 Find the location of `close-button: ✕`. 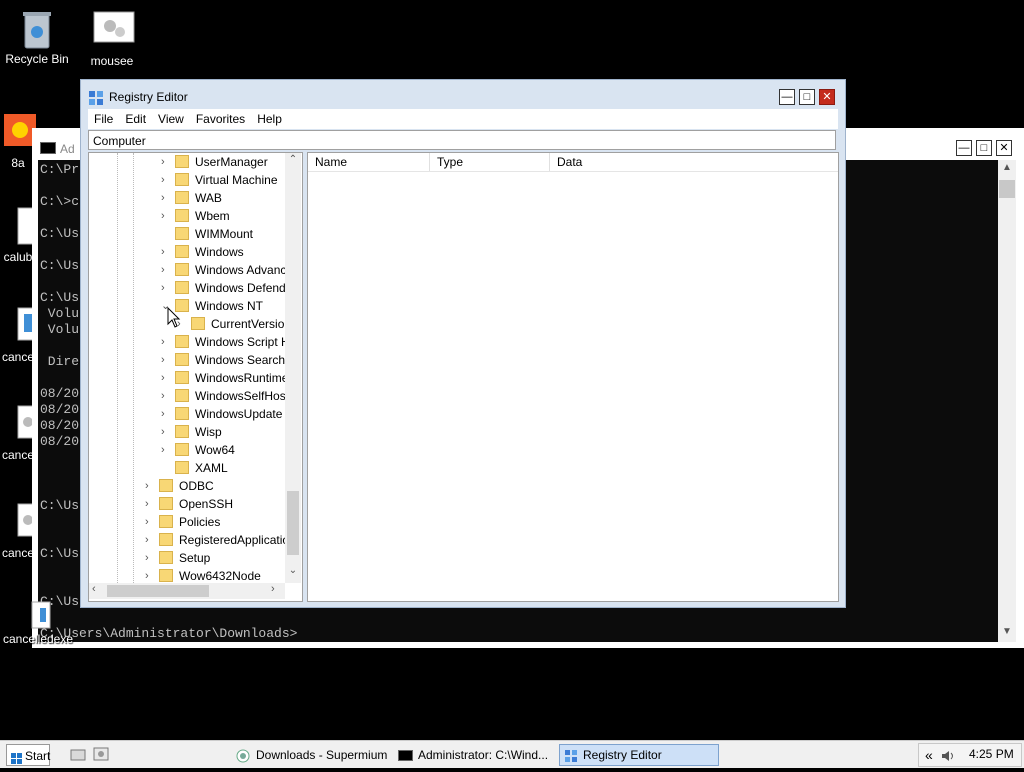

close-button: ✕ is located at coordinates (827, 97).